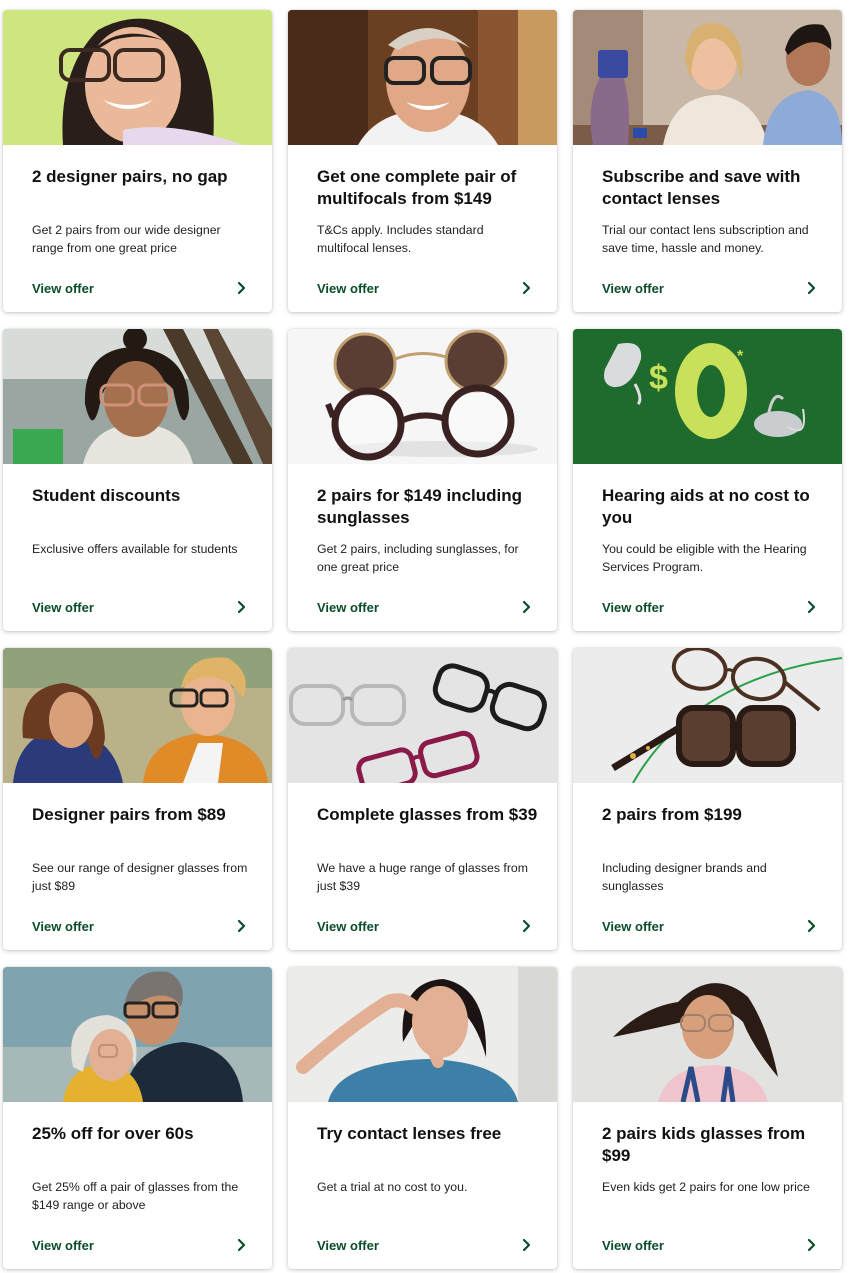 This screenshot has height=1273, width=864. I want to click on offer-description: Exclusive offers available for students, so click(135, 549).